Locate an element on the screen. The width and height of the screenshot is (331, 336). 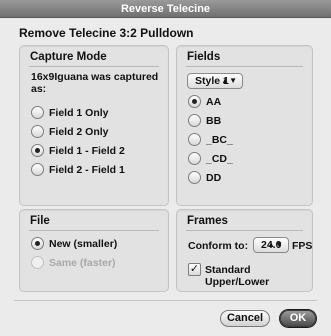
fps-label: FPS is located at coordinates (302, 246).